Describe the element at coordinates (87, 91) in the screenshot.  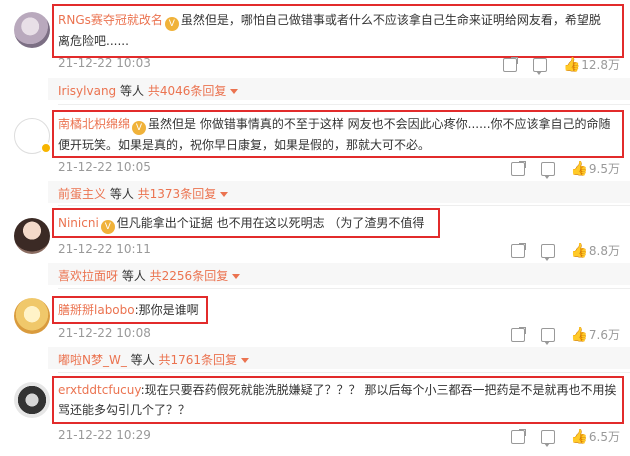
I see `reply-username: Irisylvang` at that location.